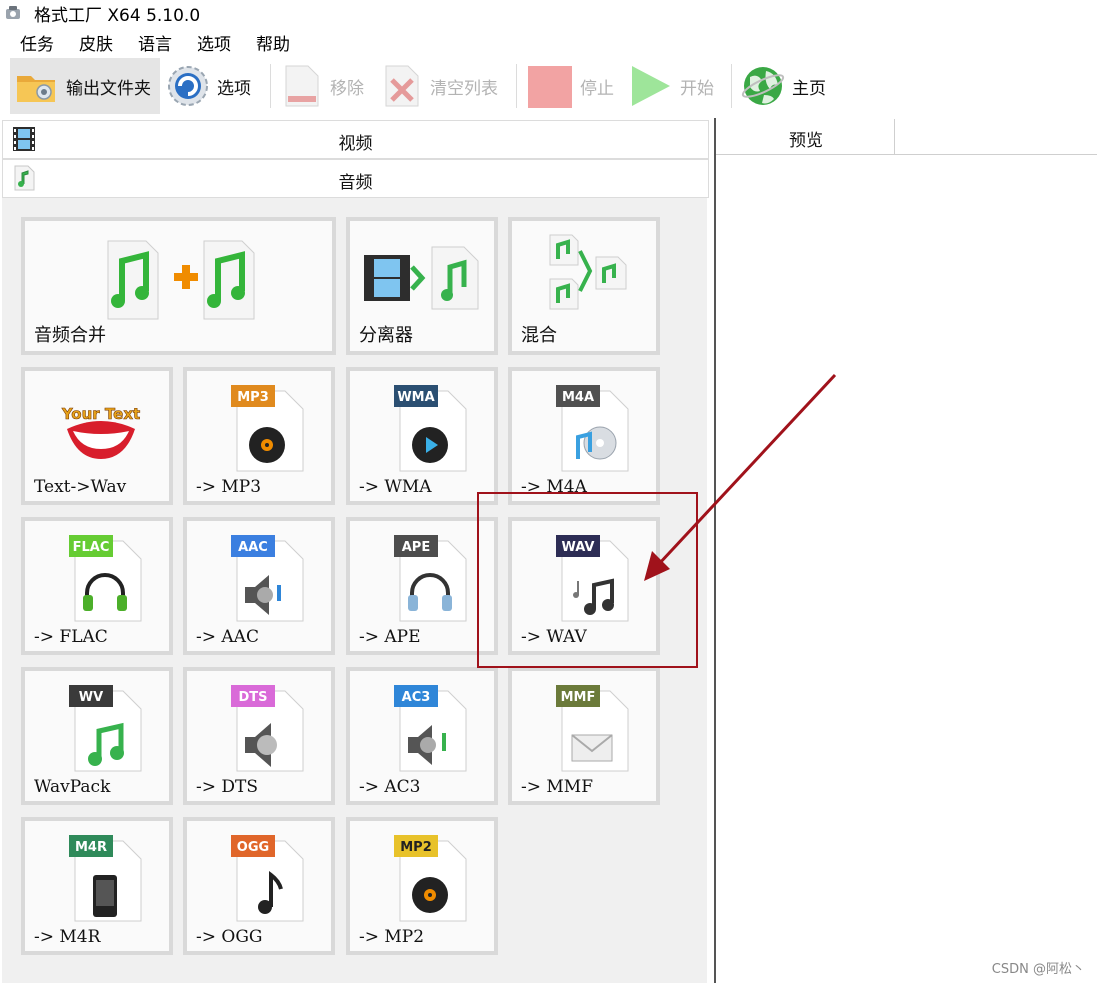 This screenshot has height=983, width=1097. What do you see at coordinates (97, 586) in the screenshot?
I see `tile-to-flac: FLAC -> FLAC` at bounding box center [97, 586].